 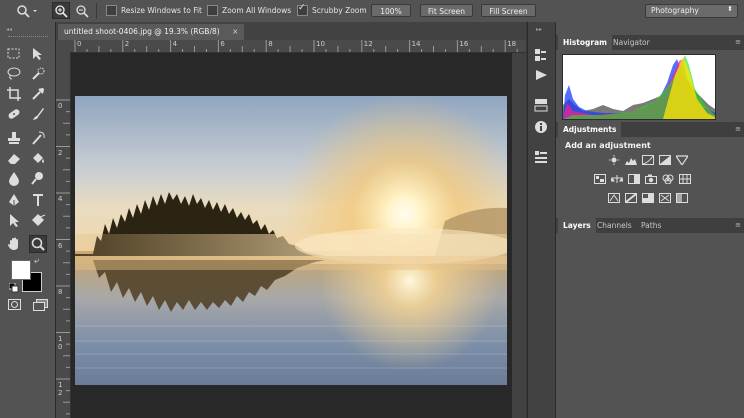 What do you see at coordinates (631, 161) in the screenshot?
I see `levels-icon` at bounding box center [631, 161].